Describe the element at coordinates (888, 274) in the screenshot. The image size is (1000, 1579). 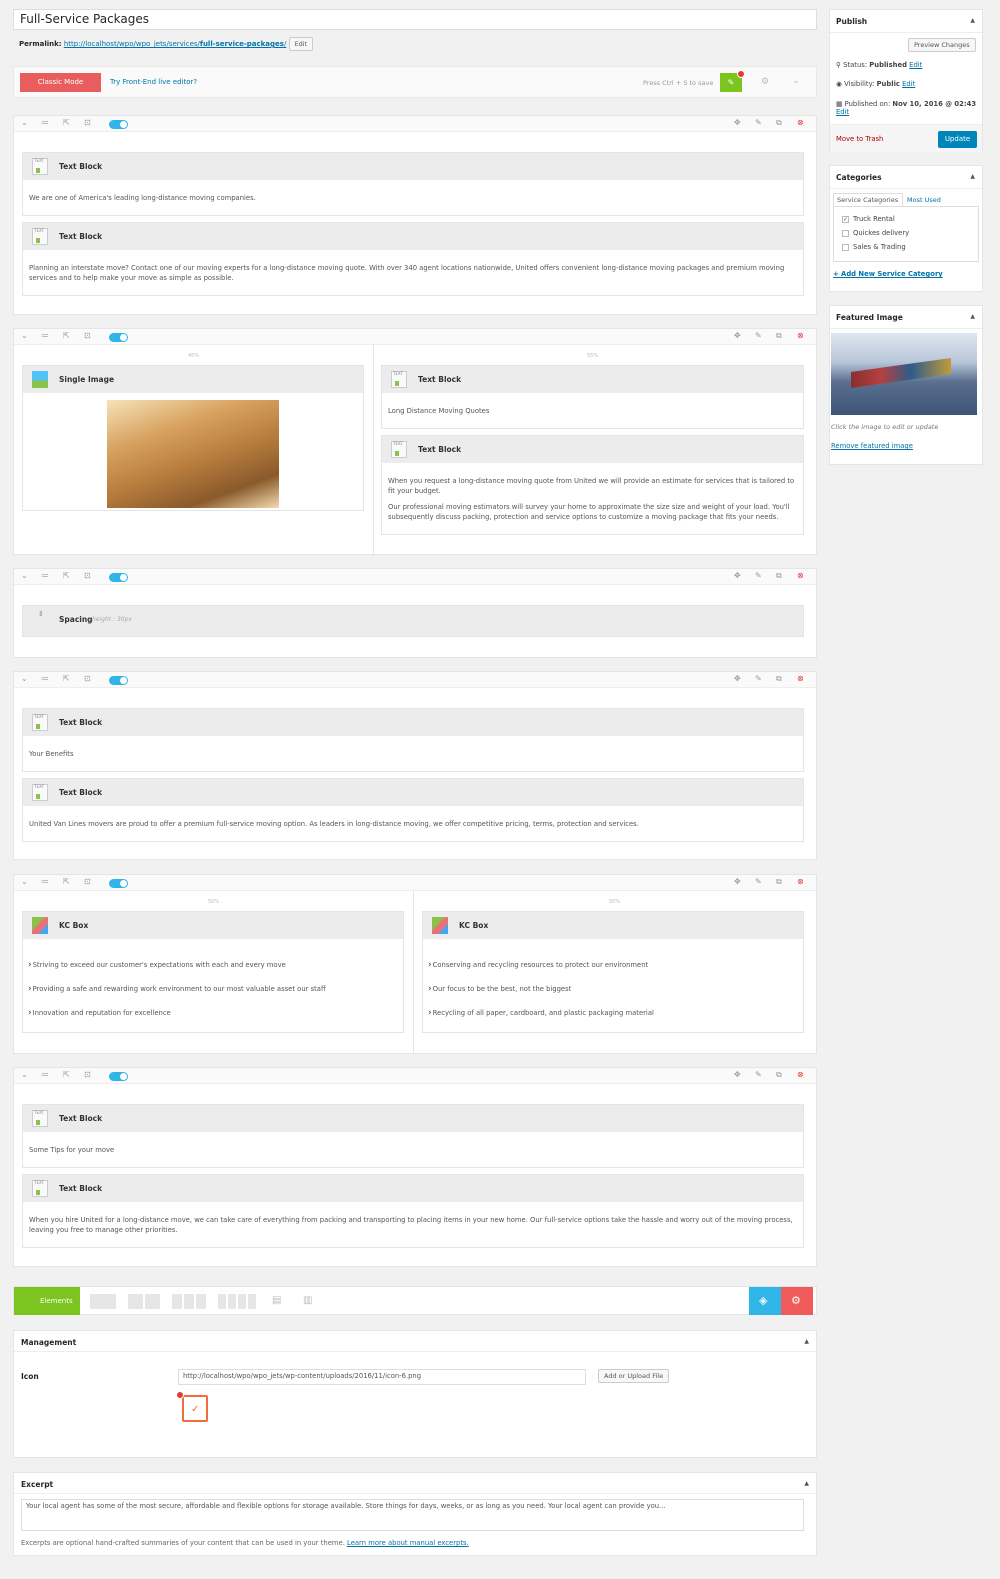
I see `add-new-category-link: + Add New Service Category` at that location.